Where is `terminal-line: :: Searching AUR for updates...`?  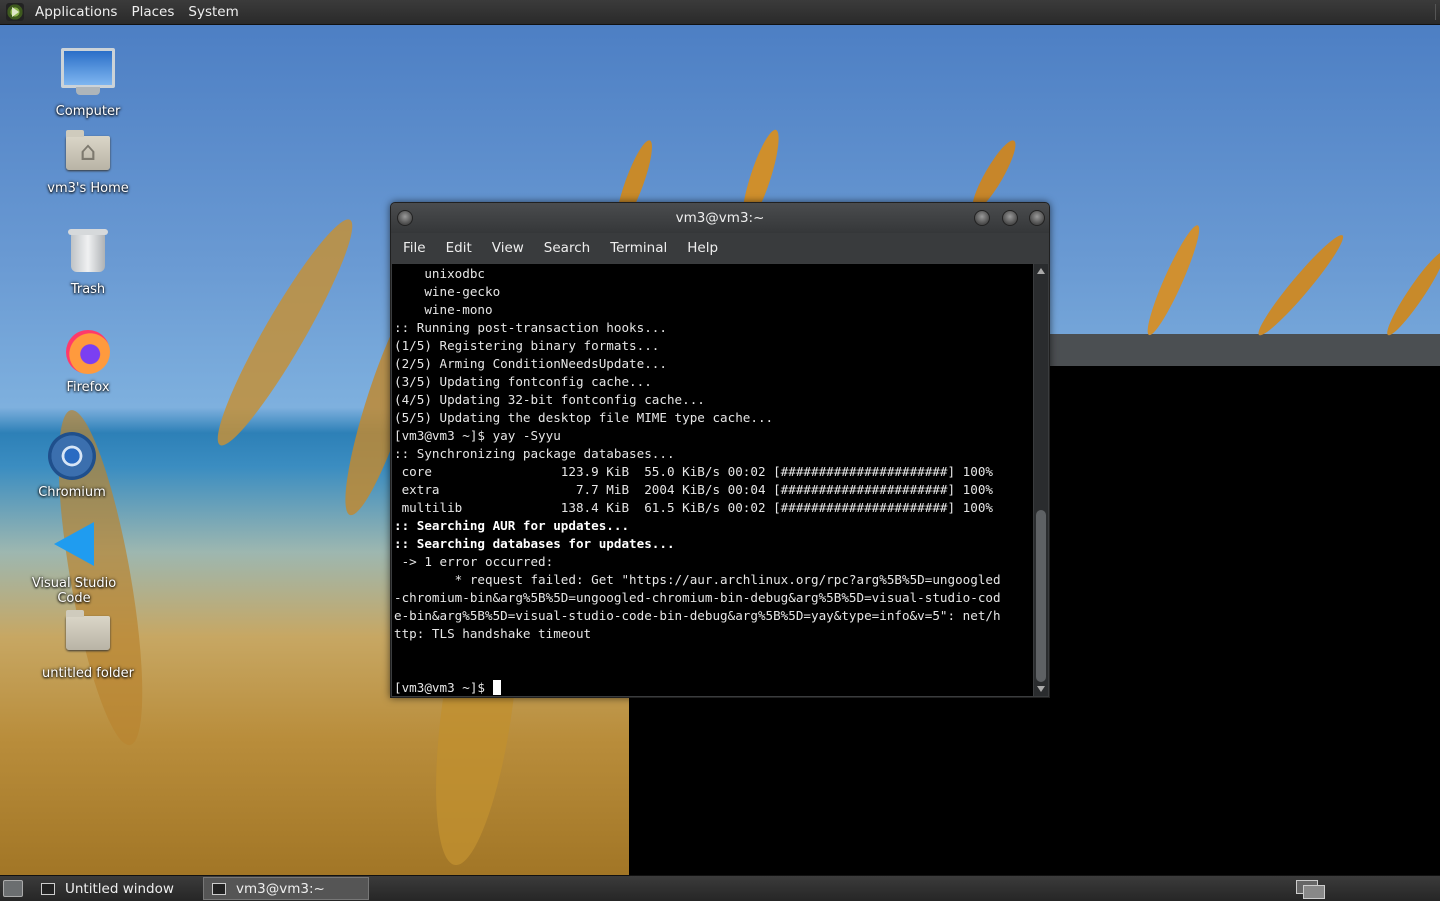
terminal-line: :: Searching AUR for updates... is located at coordinates (512, 525).